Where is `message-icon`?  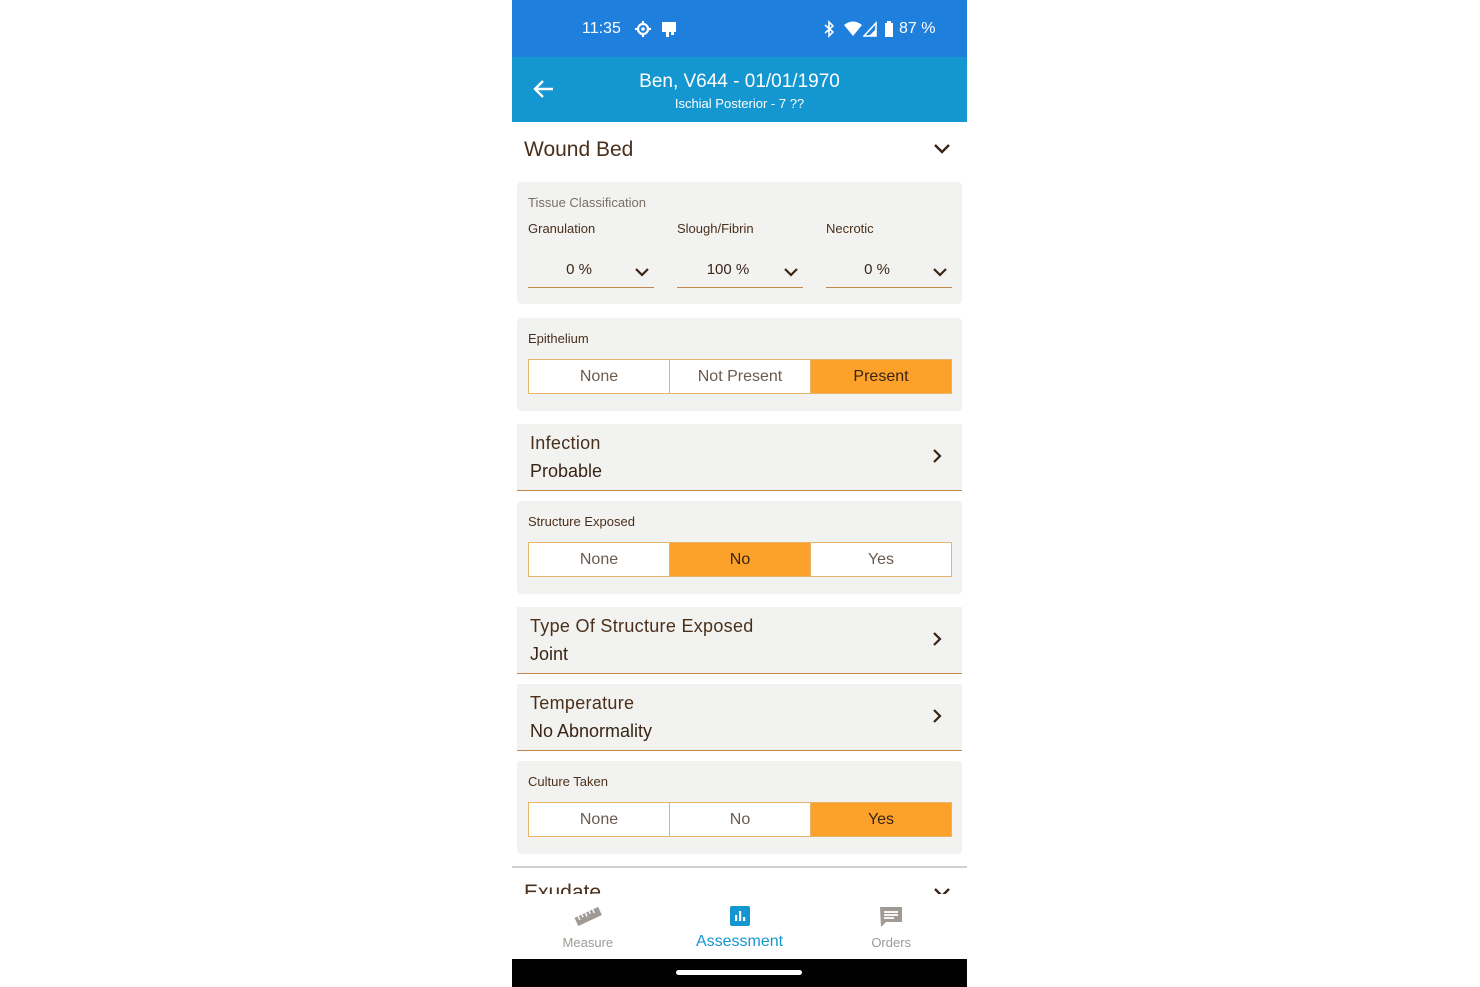
message-icon is located at coordinates (891, 919).